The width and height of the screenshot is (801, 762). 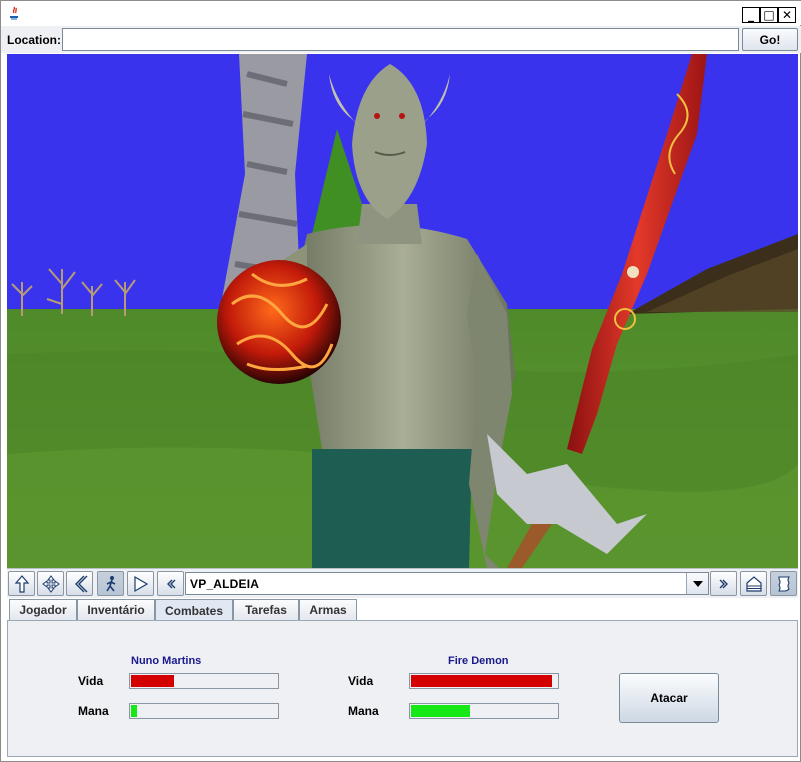 What do you see at coordinates (447, 583) in the screenshot?
I see `viewpoint-select: VP_ALDEIA` at bounding box center [447, 583].